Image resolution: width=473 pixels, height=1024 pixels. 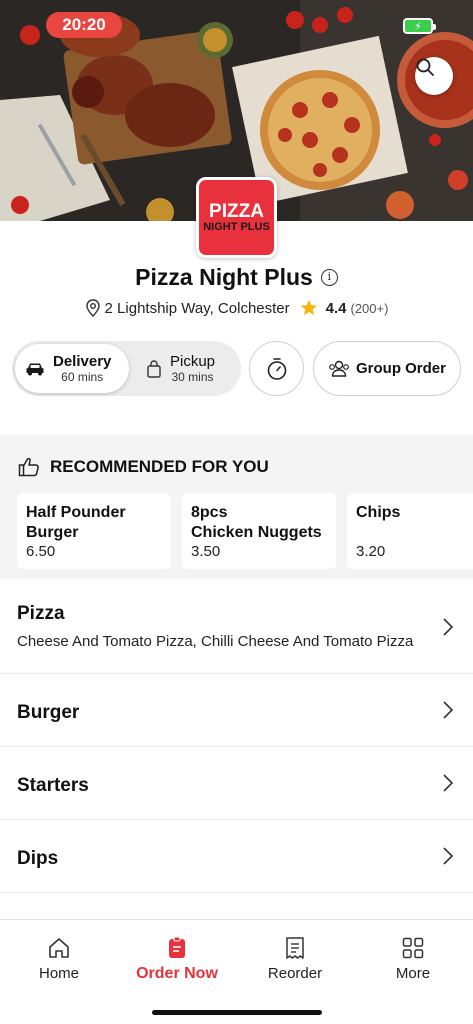 What do you see at coordinates (76, 522) in the screenshot?
I see `recommended-item-name: Half Pounder Burger` at bounding box center [76, 522].